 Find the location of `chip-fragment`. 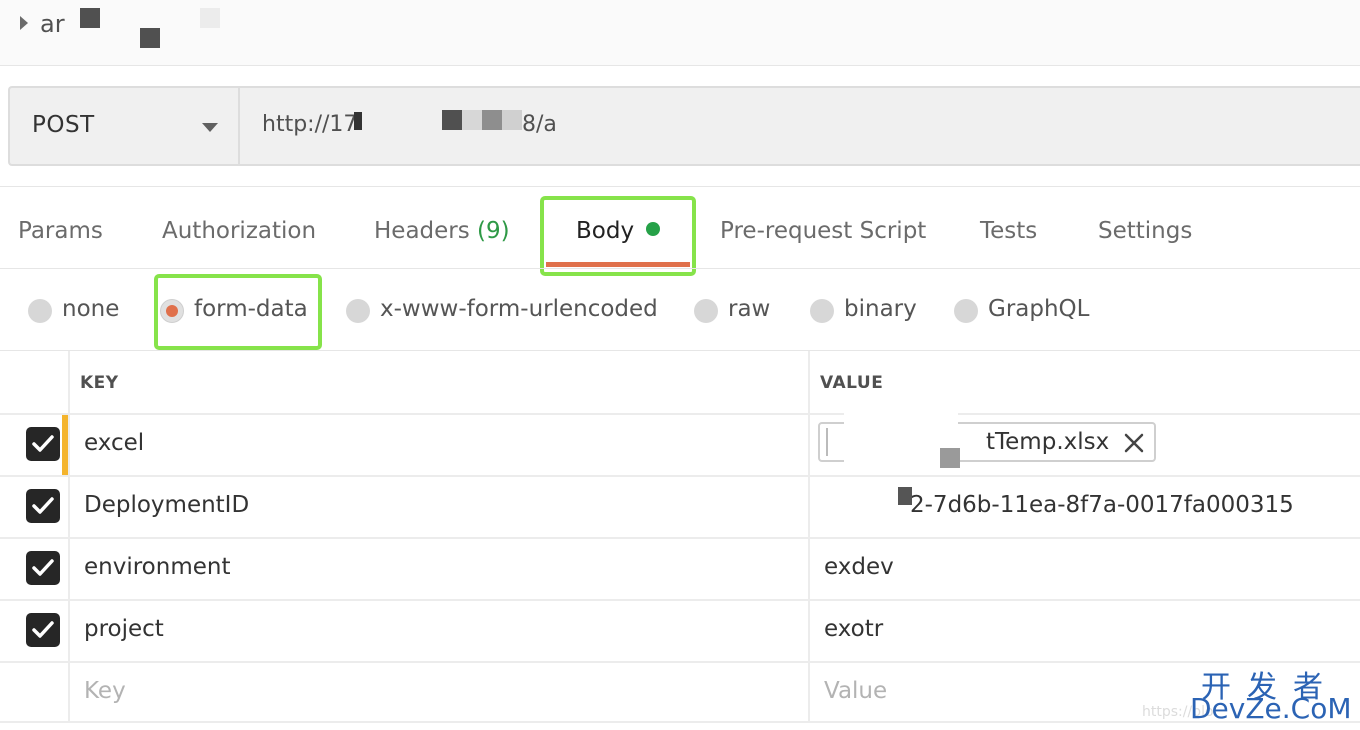

chip-fragment is located at coordinates (830, 442).